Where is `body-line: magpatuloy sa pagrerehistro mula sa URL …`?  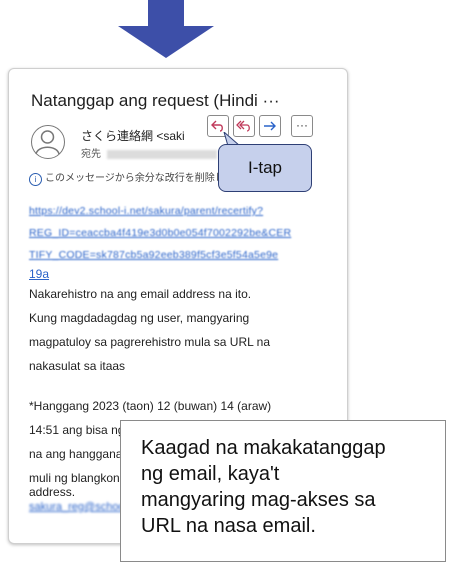 body-line: magpatuloy sa pagrerehistro mula sa URL … is located at coordinates (150, 342).